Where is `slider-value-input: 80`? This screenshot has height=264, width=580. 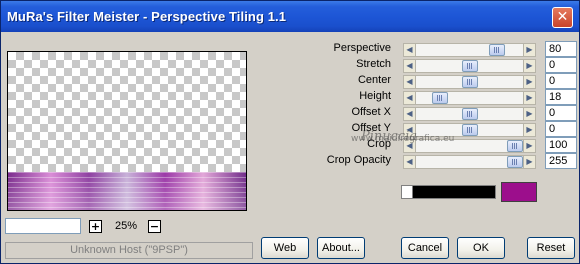
slider-value-input: 80 is located at coordinates (561, 49).